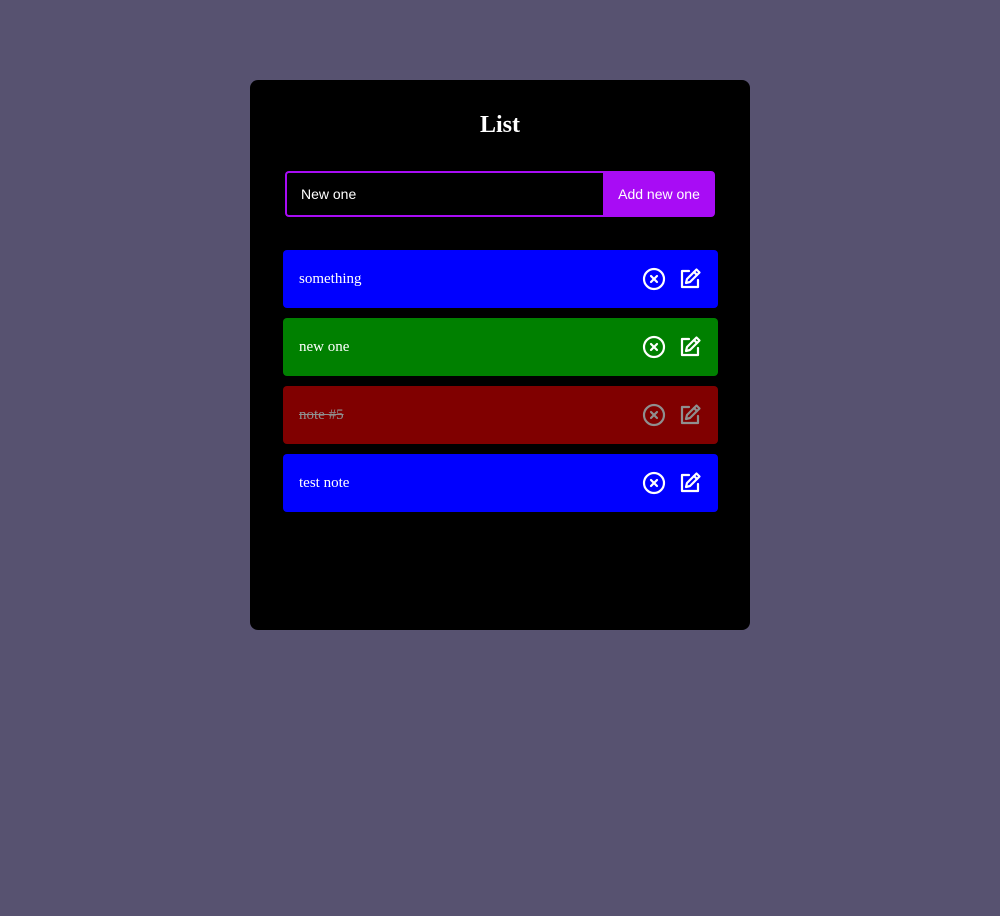  What do you see at coordinates (470, 483) in the screenshot?
I see `note-text: test note` at bounding box center [470, 483].